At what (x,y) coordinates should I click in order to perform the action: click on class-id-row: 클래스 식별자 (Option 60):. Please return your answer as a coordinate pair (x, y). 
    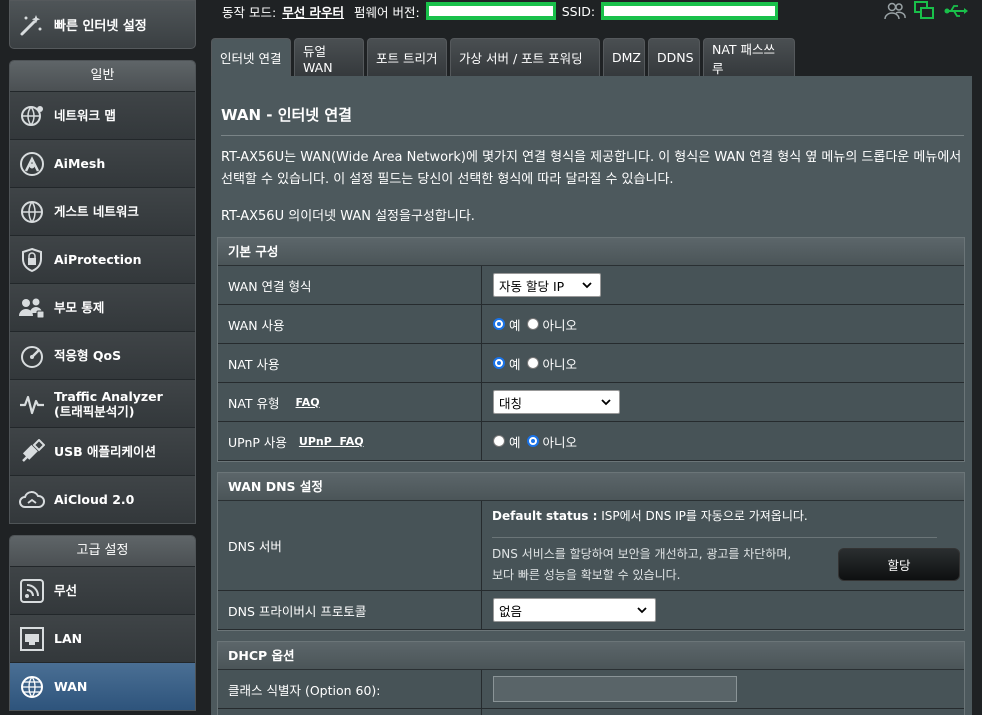
    Looking at the image, I should click on (591, 689).